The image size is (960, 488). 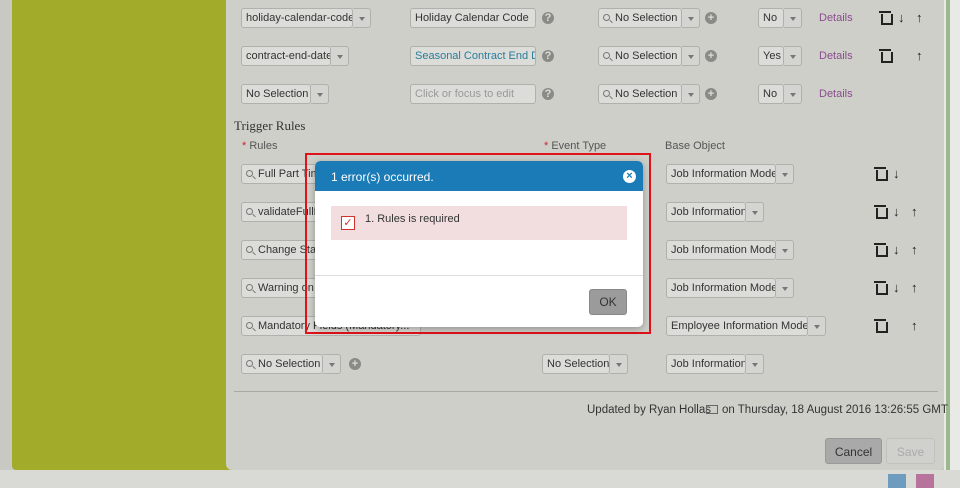 What do you see at coordinates (576, 364) in the screenshot?
I see `event-type-select: No Selection` at bounding box center [576, 364].